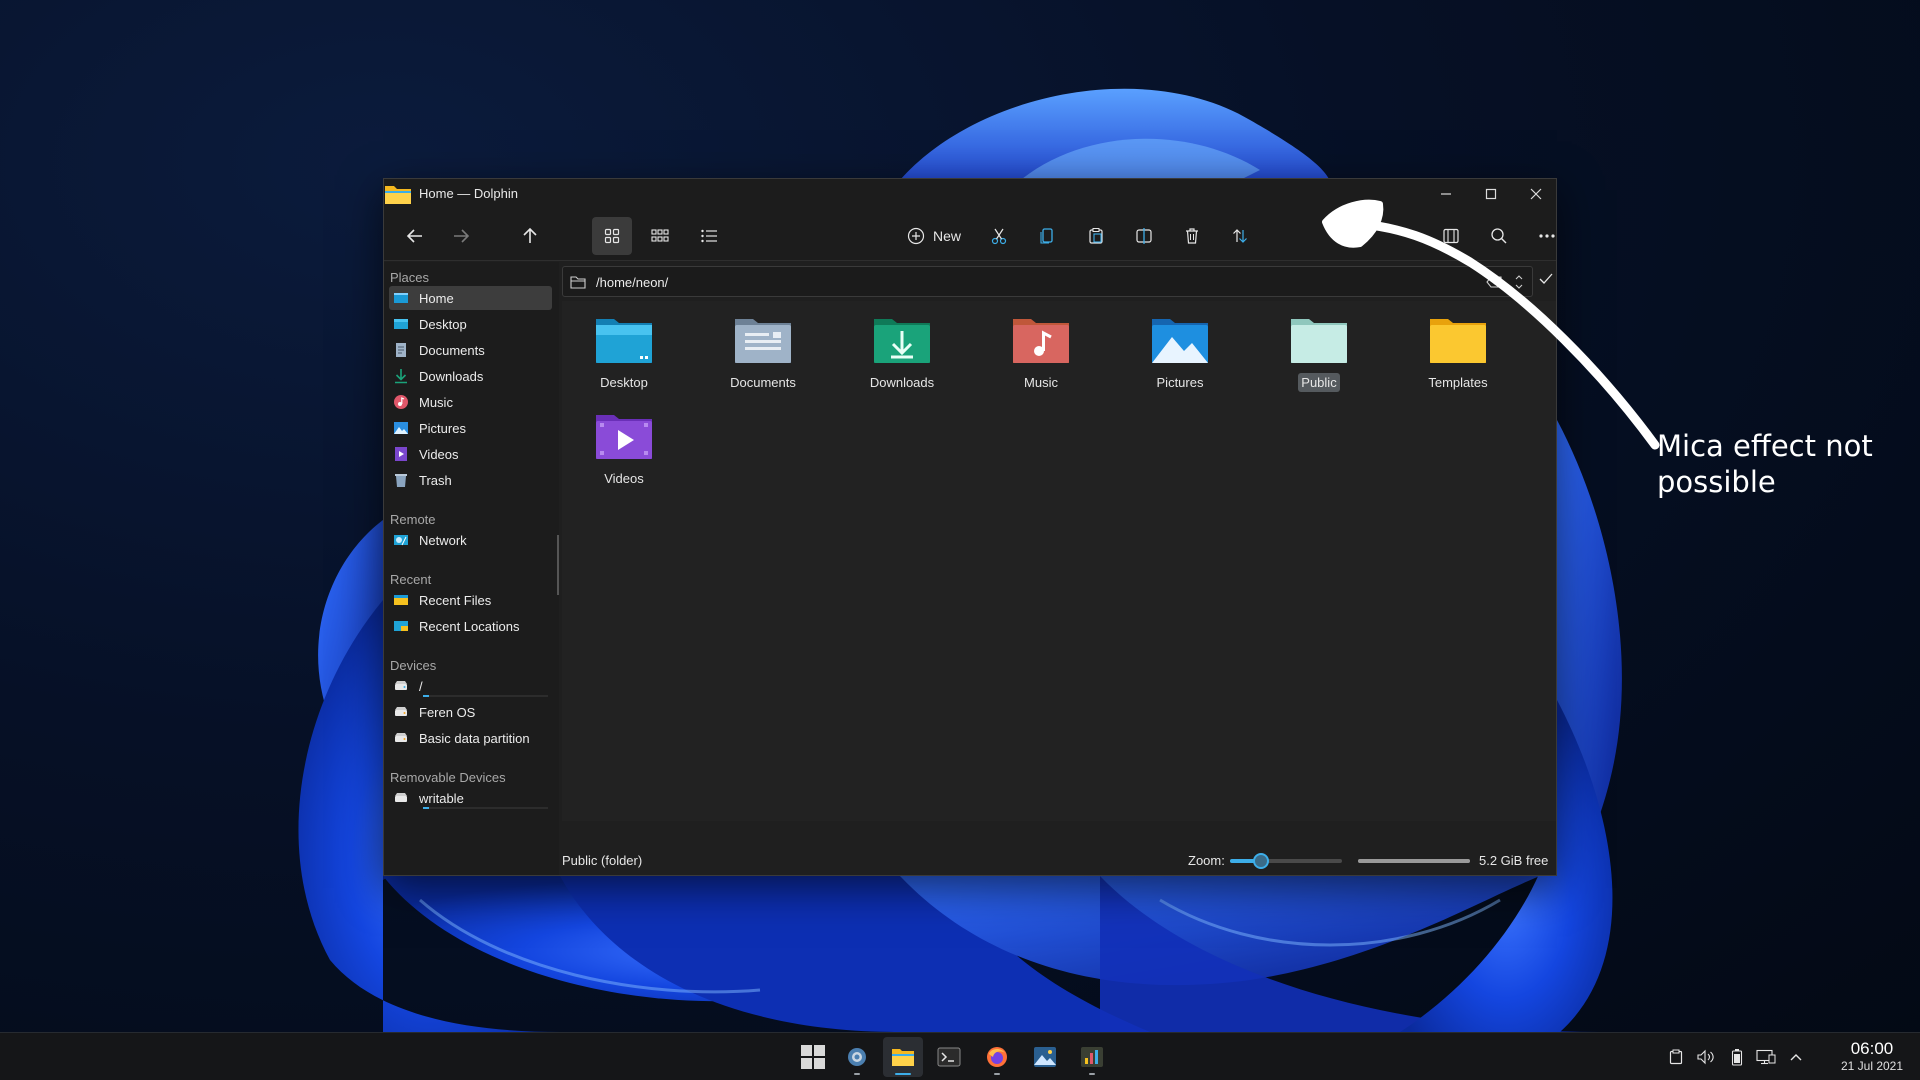  I want to click on menu-button, so click(1547, 236).